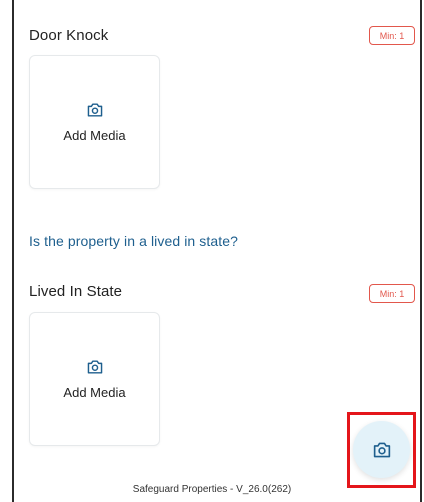 This screenshot has width=424, height=502. What do you see at coordinates (94, 122) in the screenshot?
I see `add-media-card-door-knock: Add Media` at bounding box center [94, 122].